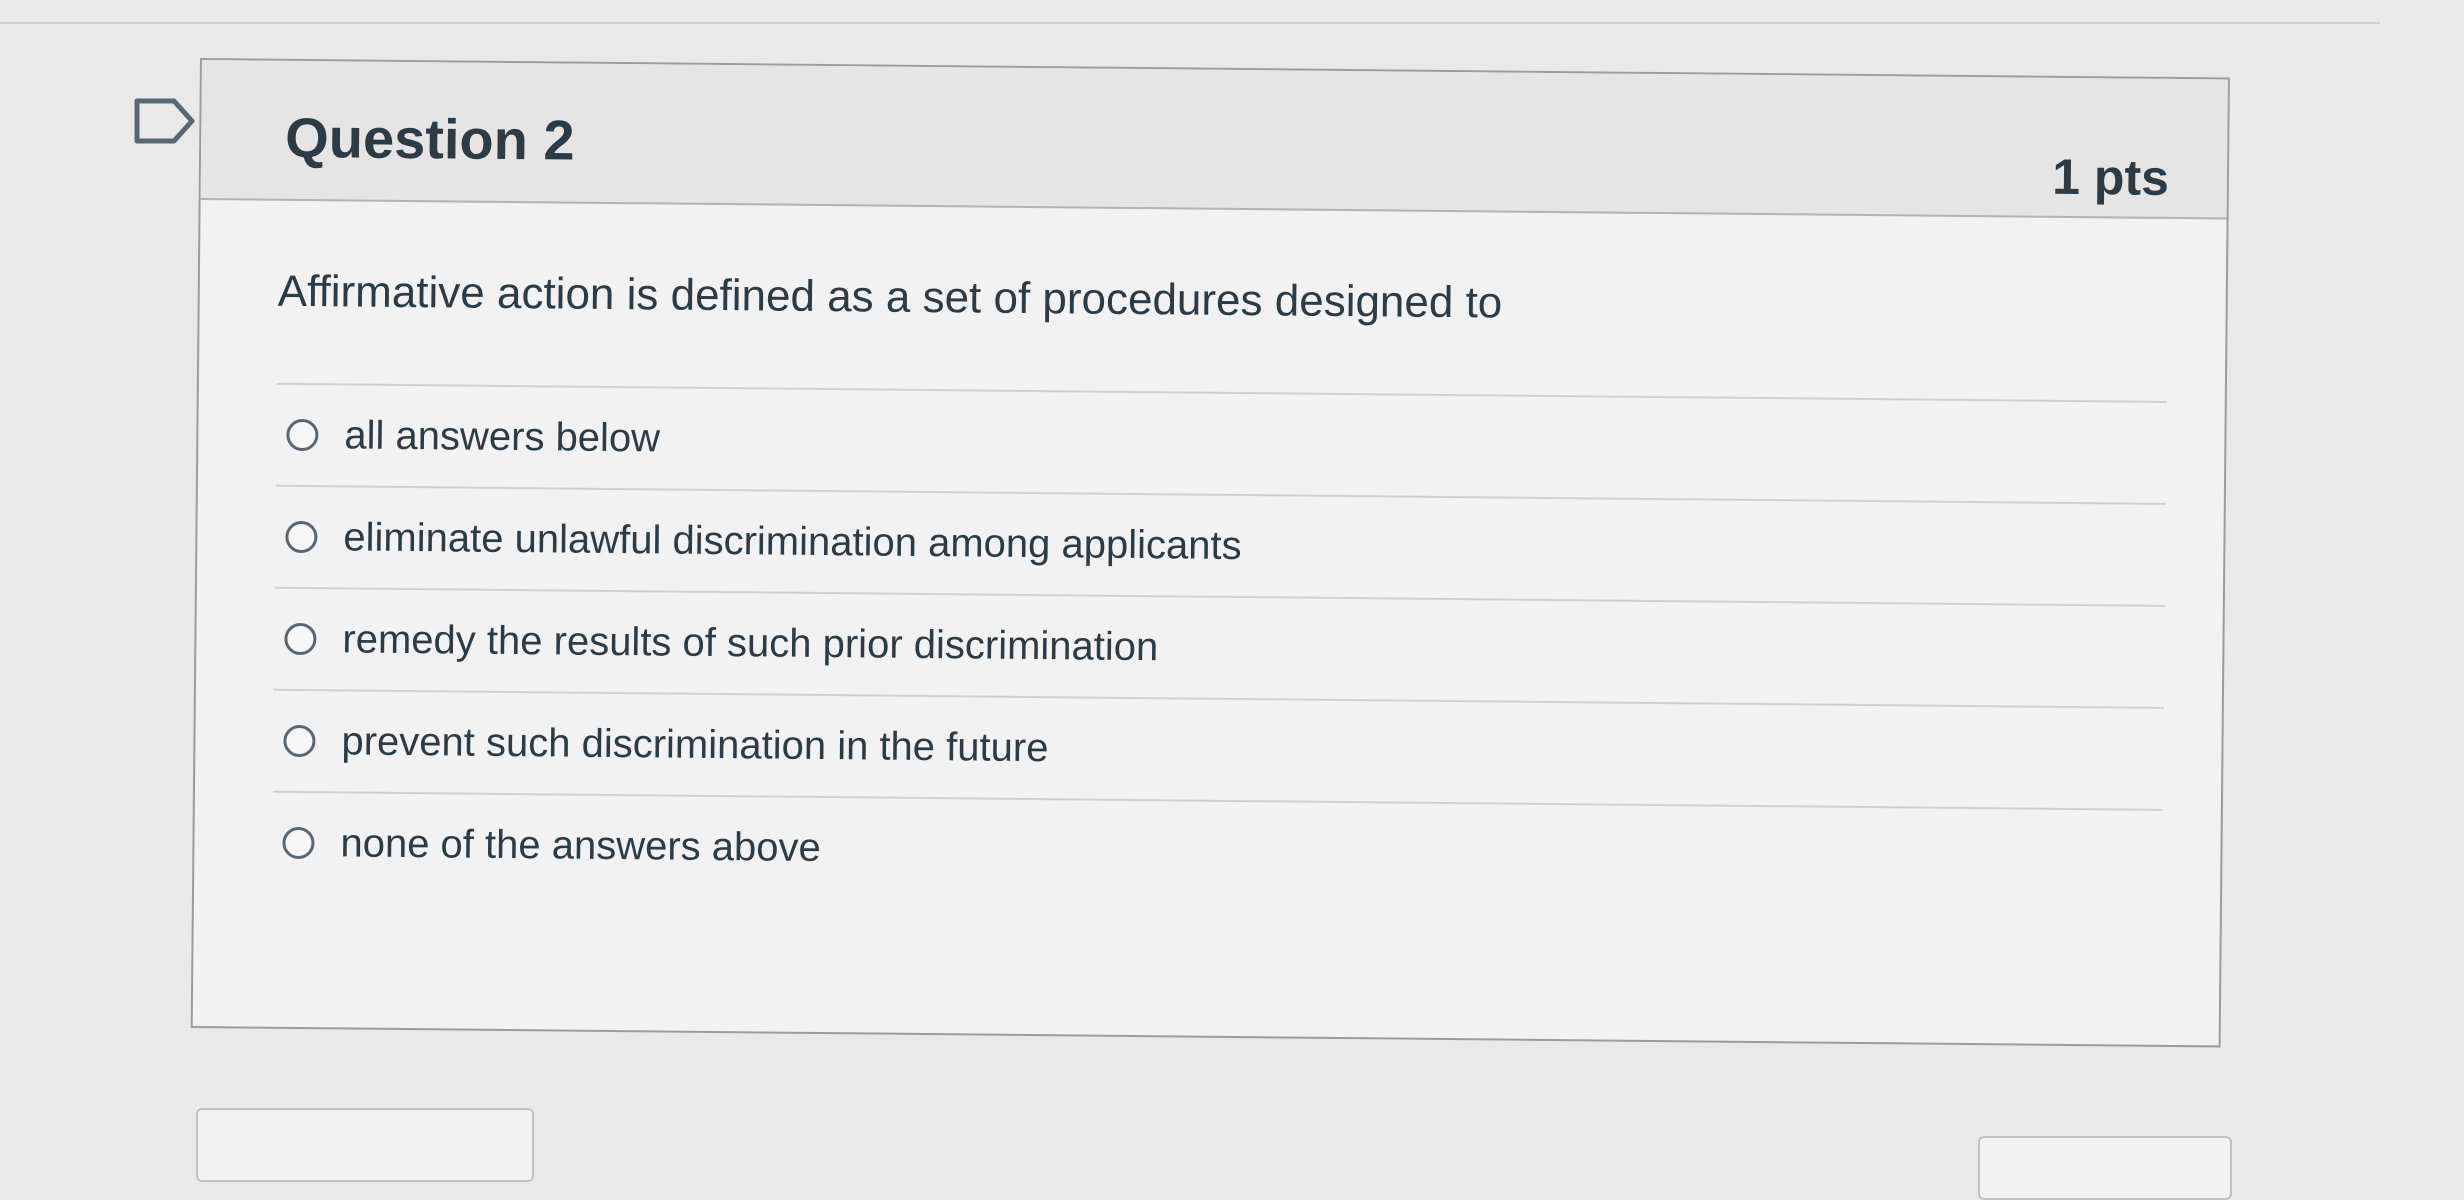 Image resolution: width=2464 pixels, height=1200 pixels. Describe the element at coordinates (2110, 177) in the screenshot. I see `question-points: 1 pts` at that location.